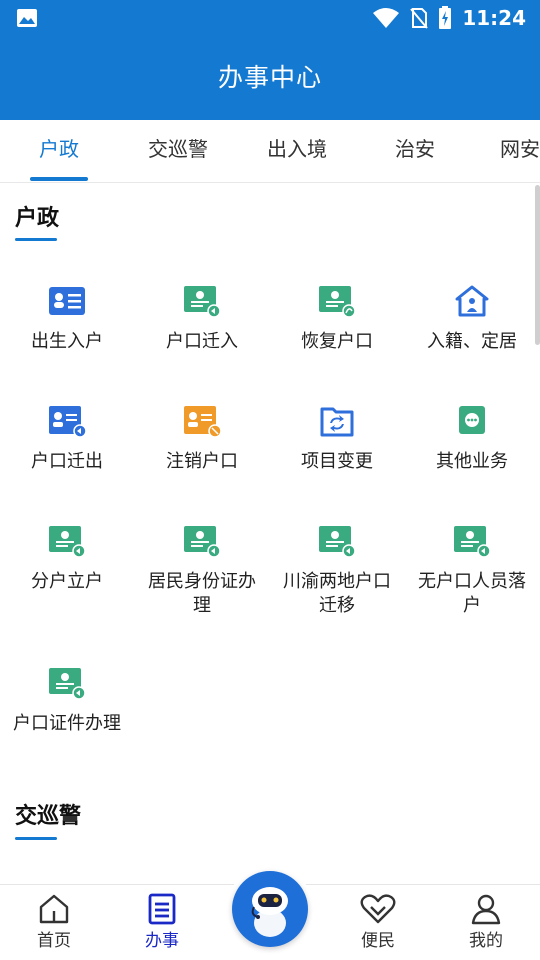 The image size is (540, 960). Describe the element at coordinates (202, 461) in the screenshot. I see `service-label: 注销户口` at that location.